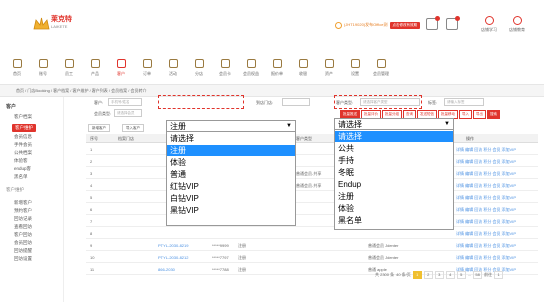  What do you see at coordinates (166, 269) in the screenshot?
I see `cell-name: 866-2030` at bounding box center [166, 269].